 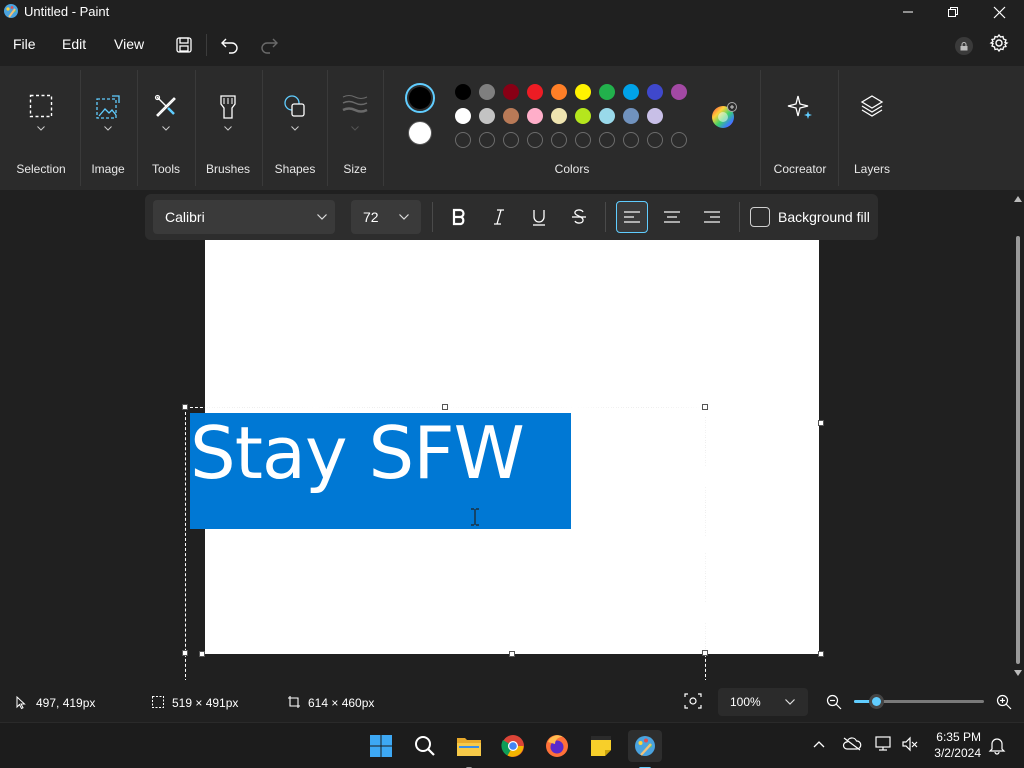 I want to click on zoom-slider-thumb, so click(x=876, y=701).